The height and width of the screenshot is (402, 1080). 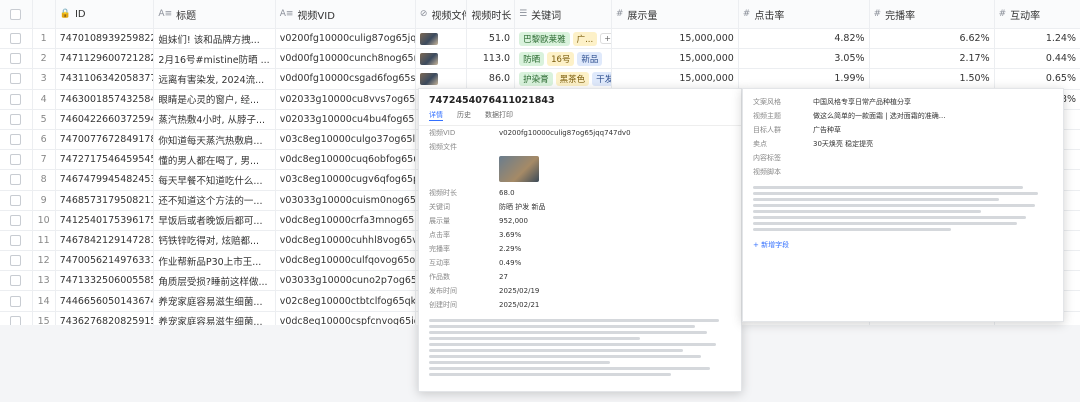 I want to click on field-row: 展示量 952,000, so click(x=580, y=221).